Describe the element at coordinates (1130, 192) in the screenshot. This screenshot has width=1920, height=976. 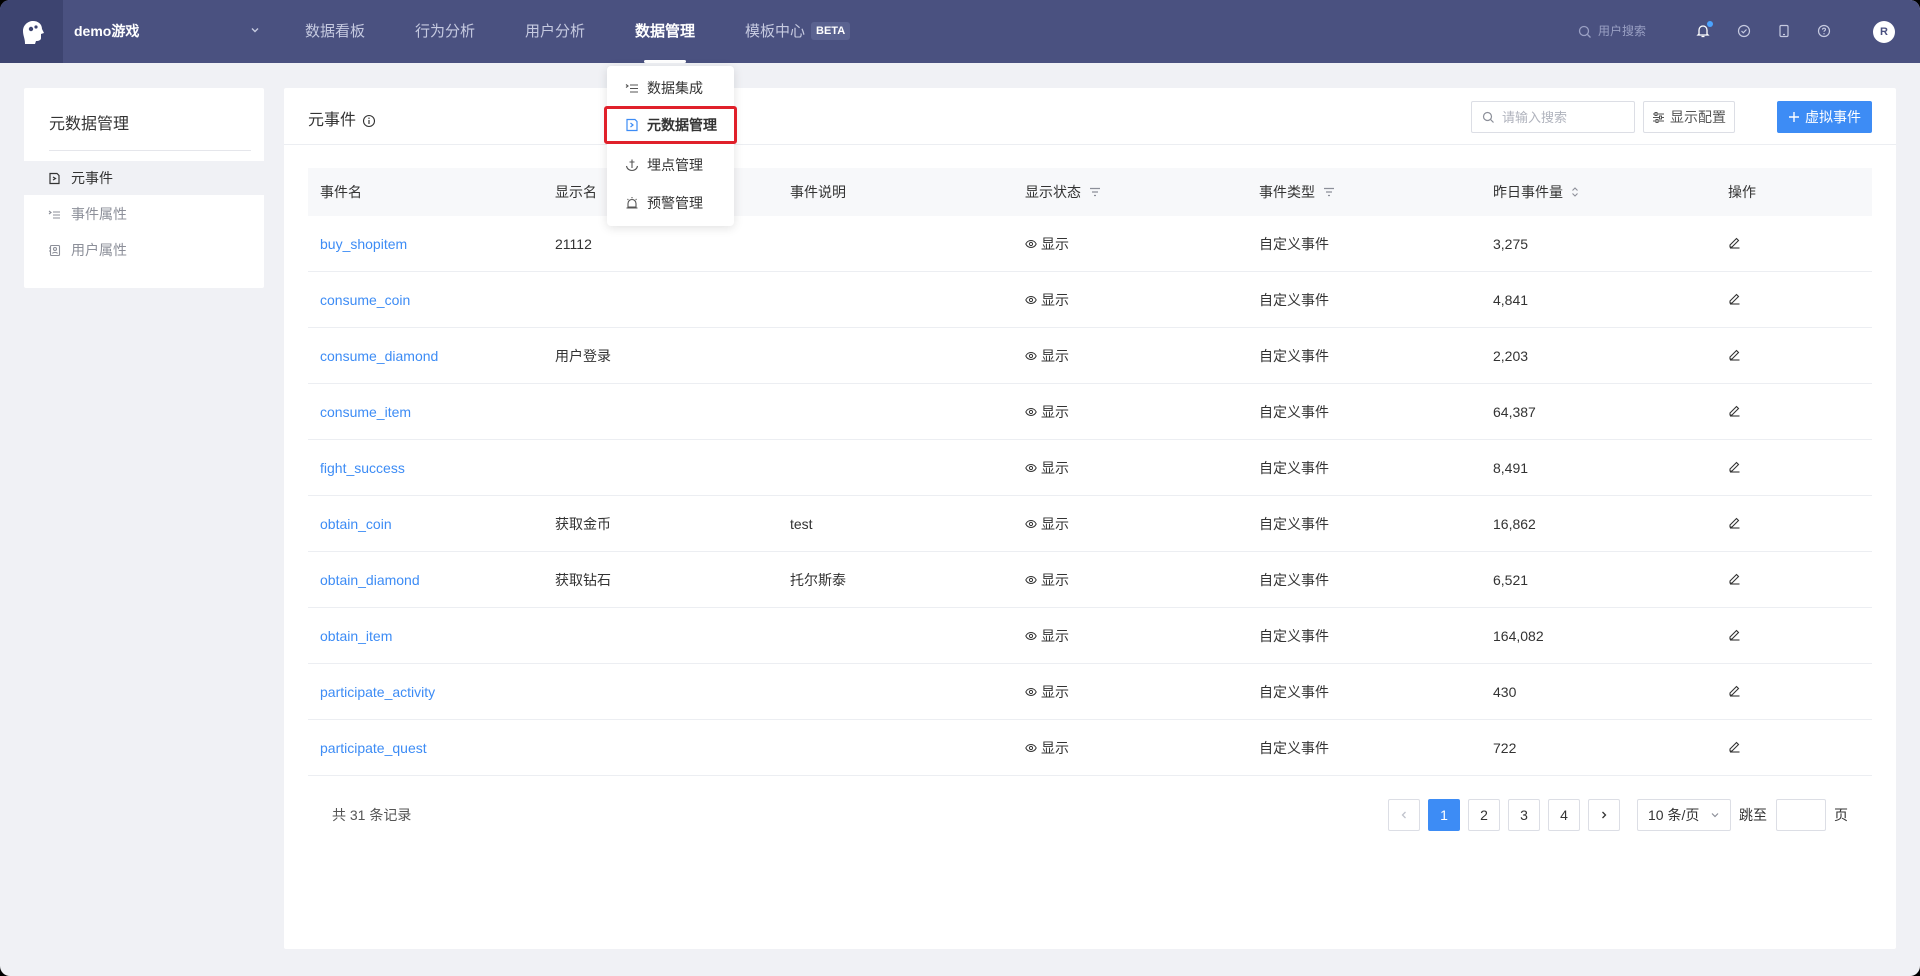
I see `col-header-display-status: 显示状态` at that location.